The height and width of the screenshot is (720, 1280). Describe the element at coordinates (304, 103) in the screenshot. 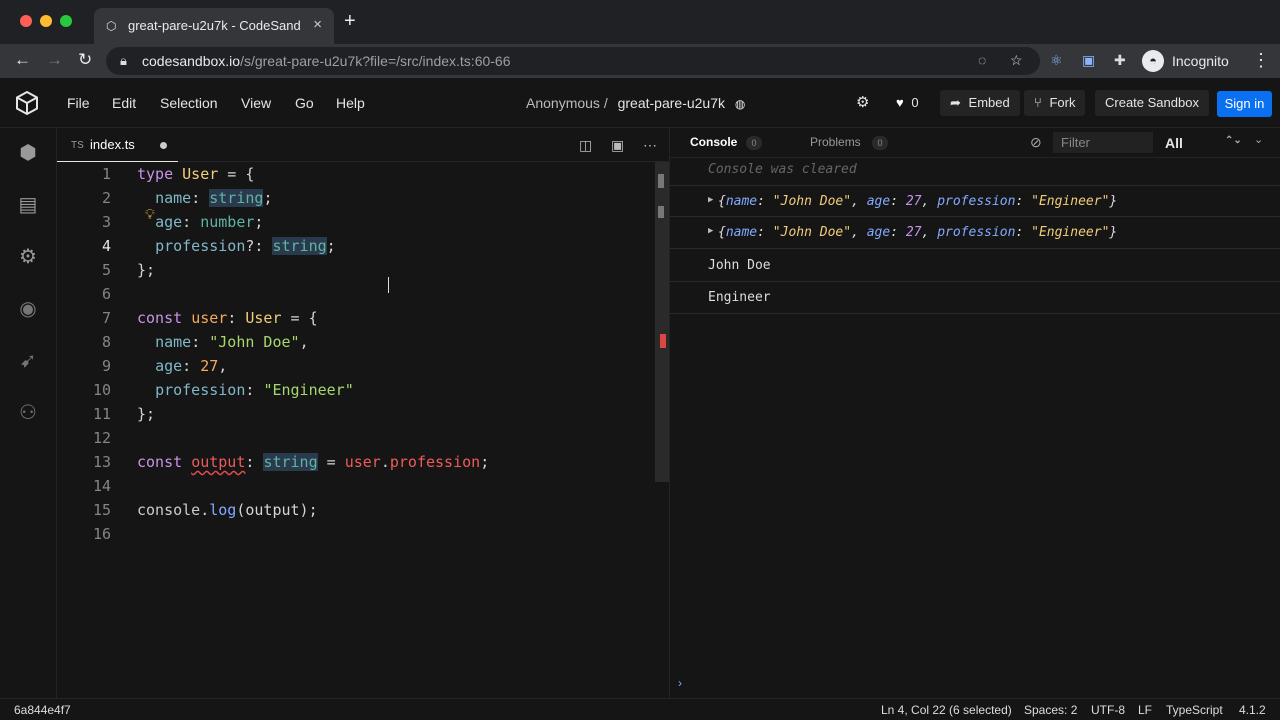

I see `menu-go: Go` at that location.